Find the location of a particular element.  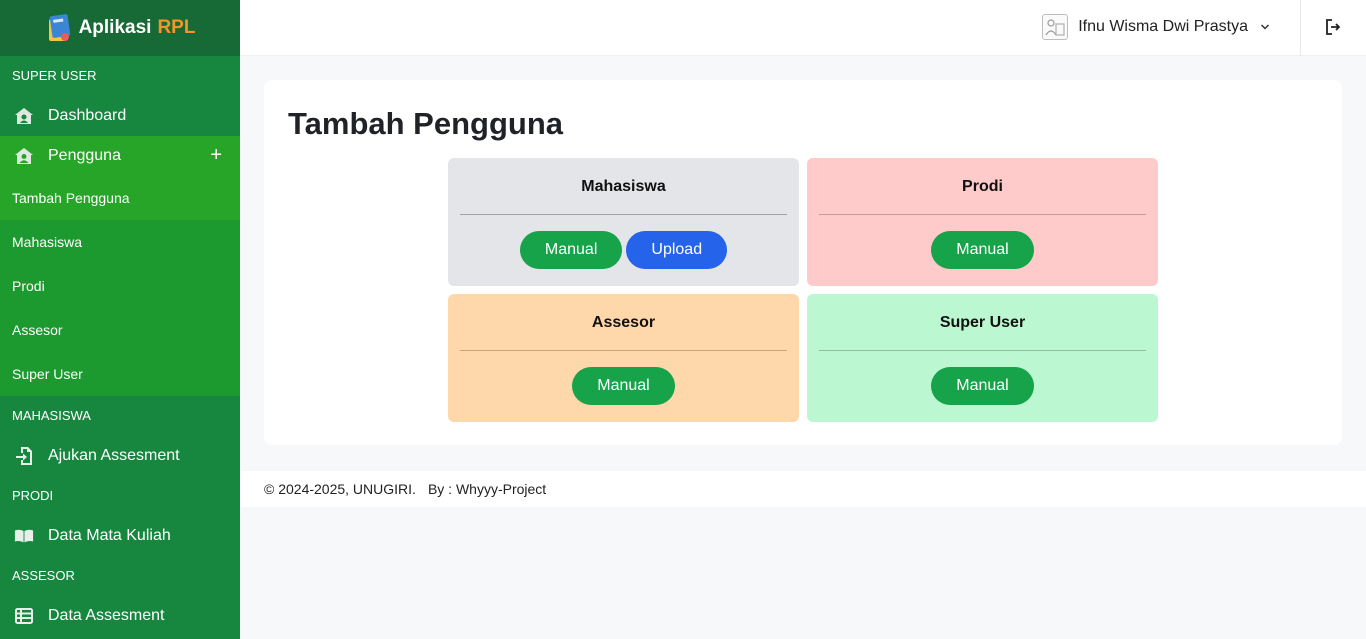

section-assesor: ASSESOR is located at coordinates (43, 575).